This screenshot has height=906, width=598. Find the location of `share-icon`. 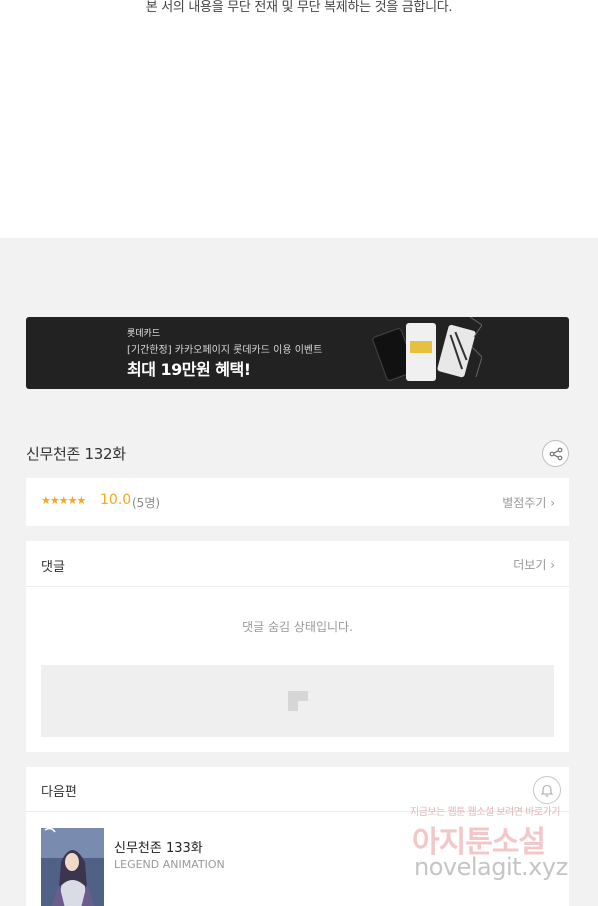

share-icon is located at coordinates (555, 453).